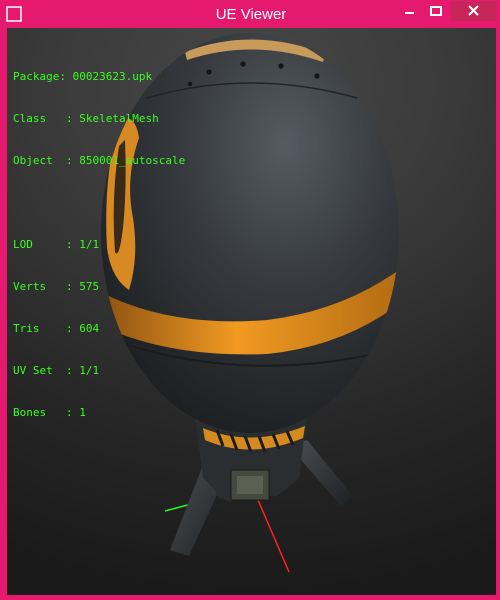  What do you see at coordinates (82, 412) in the screenshot?
I see `info-bones-value: 1` at bounding box center [82, 412].